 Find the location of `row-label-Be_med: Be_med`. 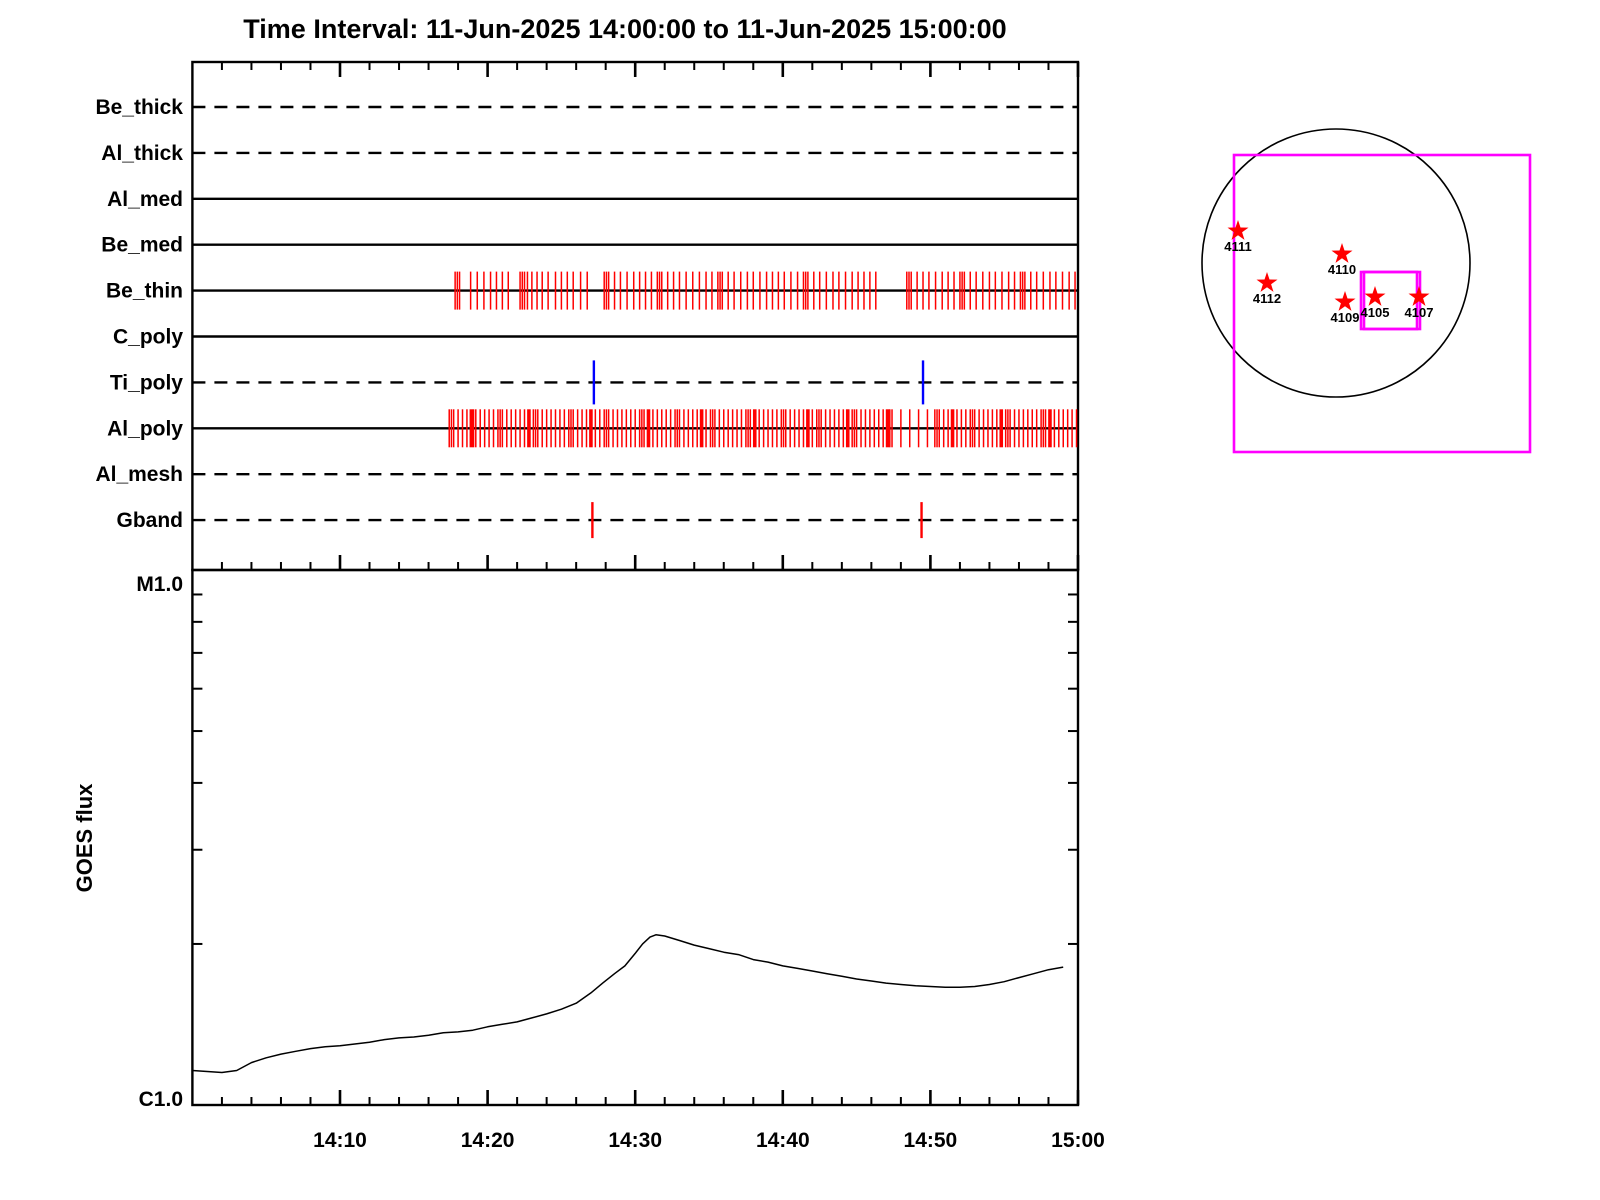

row-label-Be_med: Be_med is located at coordinates (142, 245).